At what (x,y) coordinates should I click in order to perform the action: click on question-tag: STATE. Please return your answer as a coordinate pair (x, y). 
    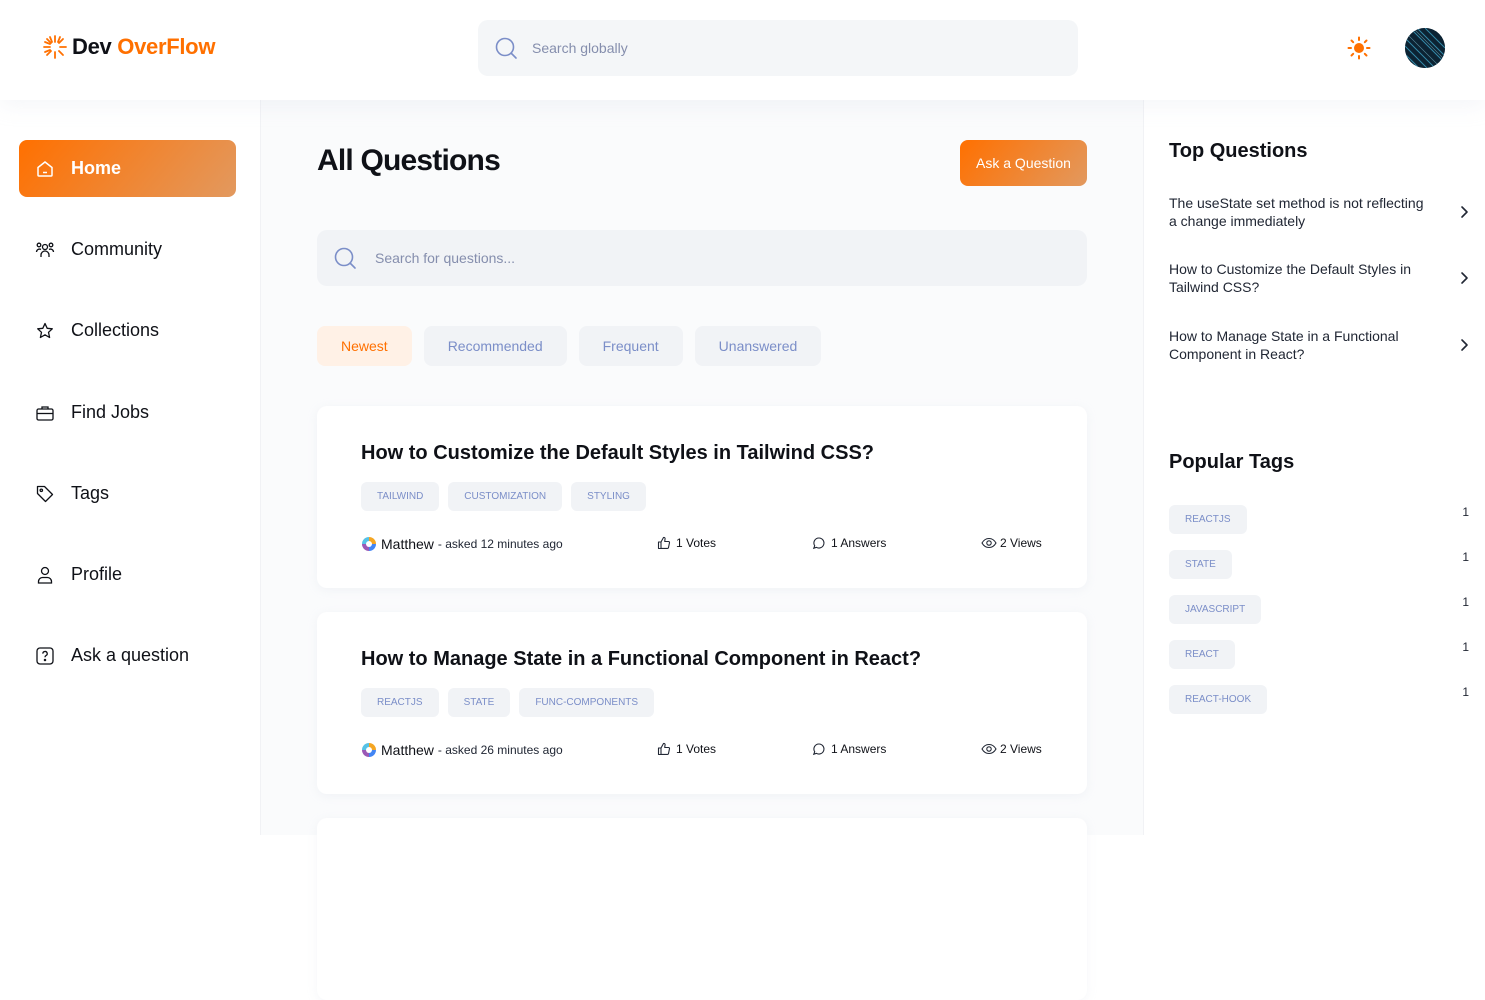
    Looking at the image, I should click on (479, 702).